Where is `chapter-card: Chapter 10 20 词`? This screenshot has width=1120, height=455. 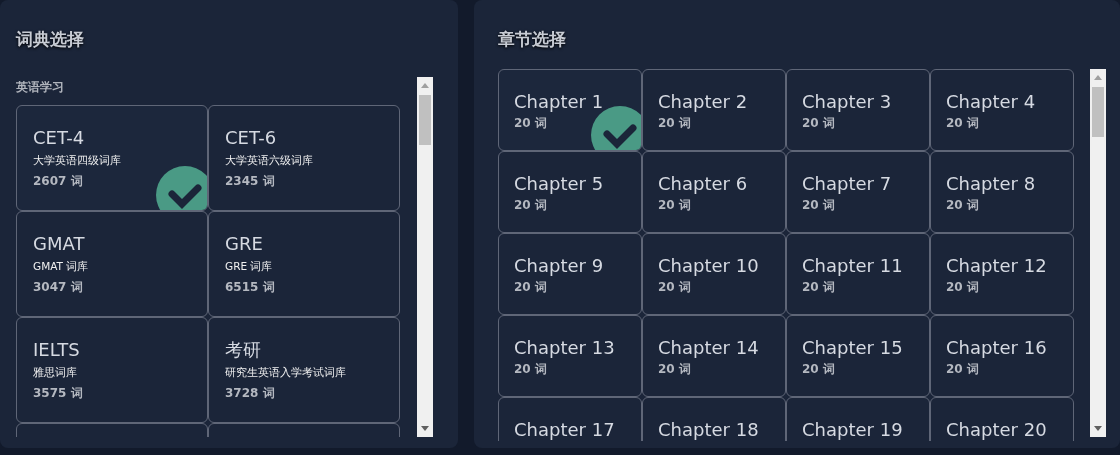 chapter-card: Chapter 10 20 词 is located at coordinates (714, 274).